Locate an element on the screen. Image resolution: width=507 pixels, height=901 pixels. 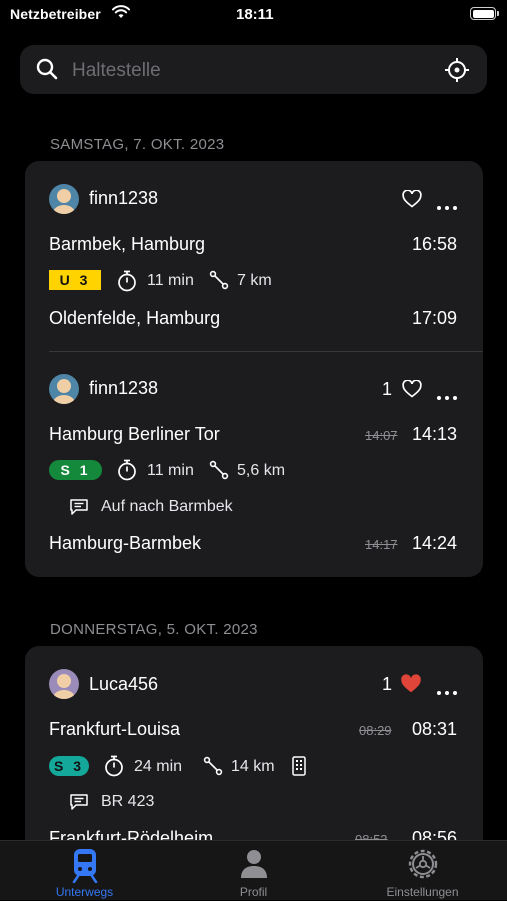
section-header-date: DONNERSTAG, 5. OKT. 2023 is located at coordinates (154, 629).